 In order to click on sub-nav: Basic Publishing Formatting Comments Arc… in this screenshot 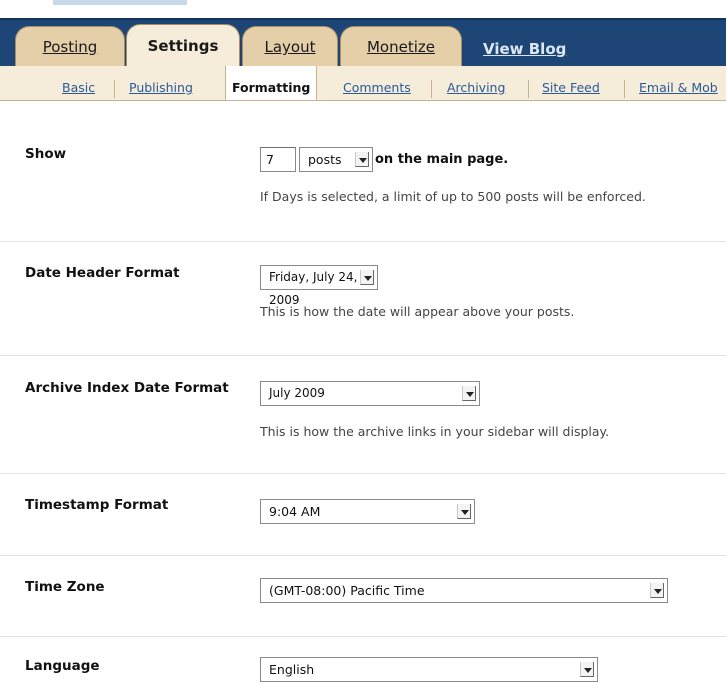, I will do `click(363, 83)`.